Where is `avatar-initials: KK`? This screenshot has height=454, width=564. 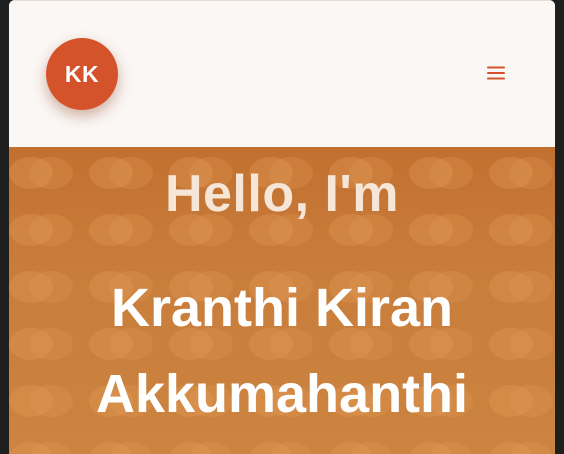
avatar-initials: KK is located at coordinates (82, 73).